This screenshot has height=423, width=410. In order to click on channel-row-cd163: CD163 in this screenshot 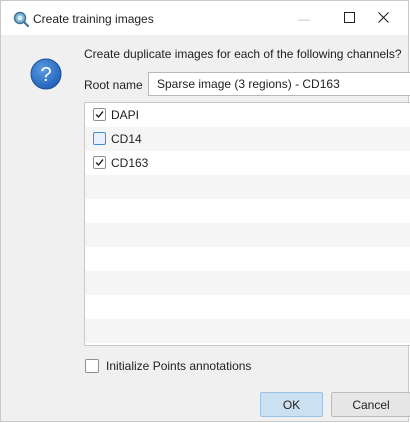, I will do `click(247, 163)`.